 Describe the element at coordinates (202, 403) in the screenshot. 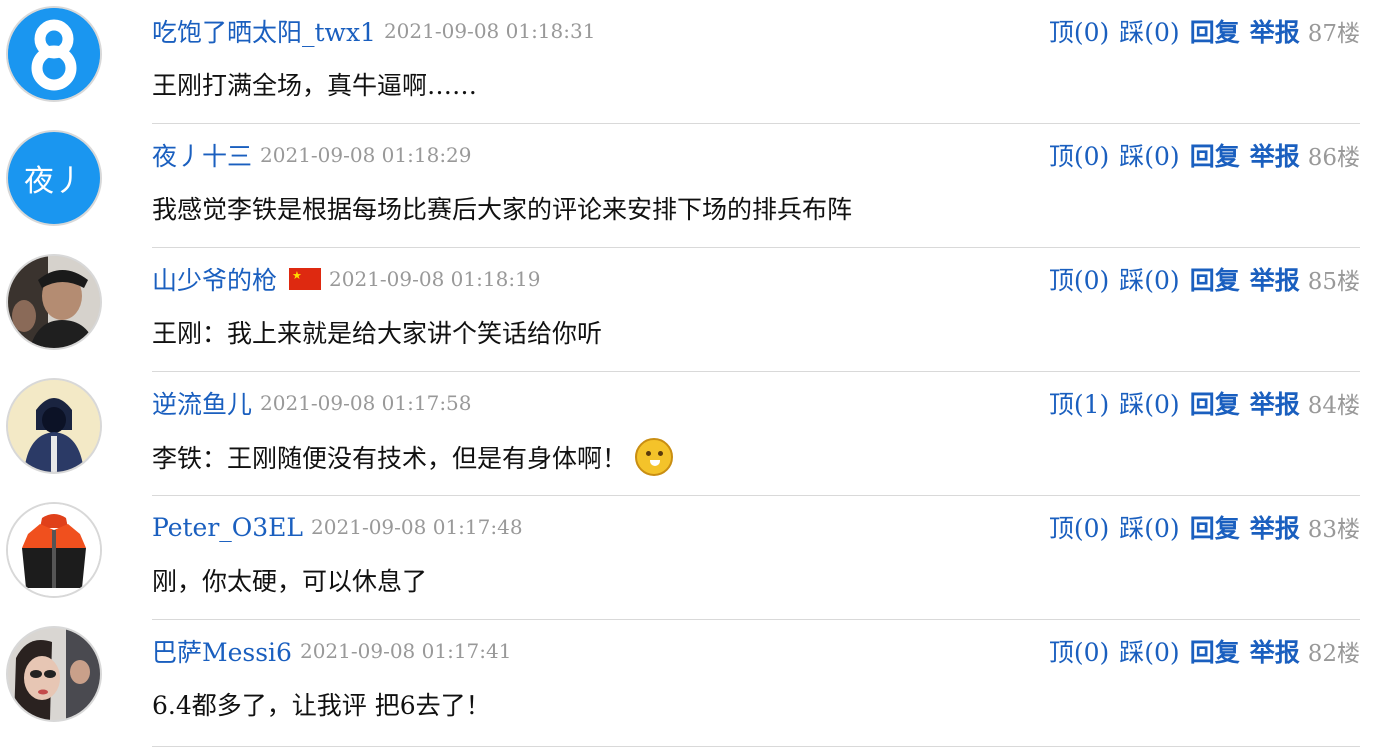

I see `username-link: 逆流鱼儿` at that location.